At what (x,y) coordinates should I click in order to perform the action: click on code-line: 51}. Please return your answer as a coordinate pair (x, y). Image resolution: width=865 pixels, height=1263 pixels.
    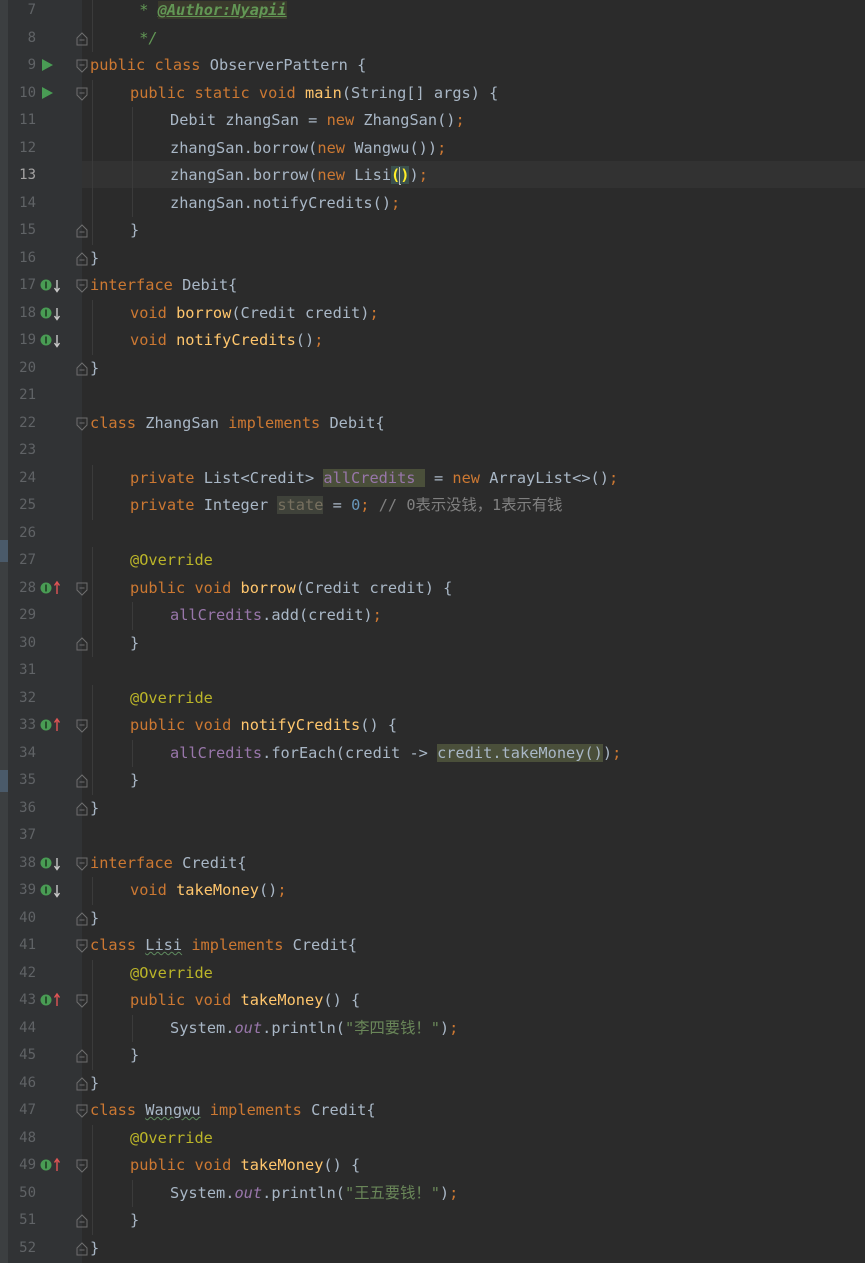
    Looking at the image, I should click on (432, 1221).